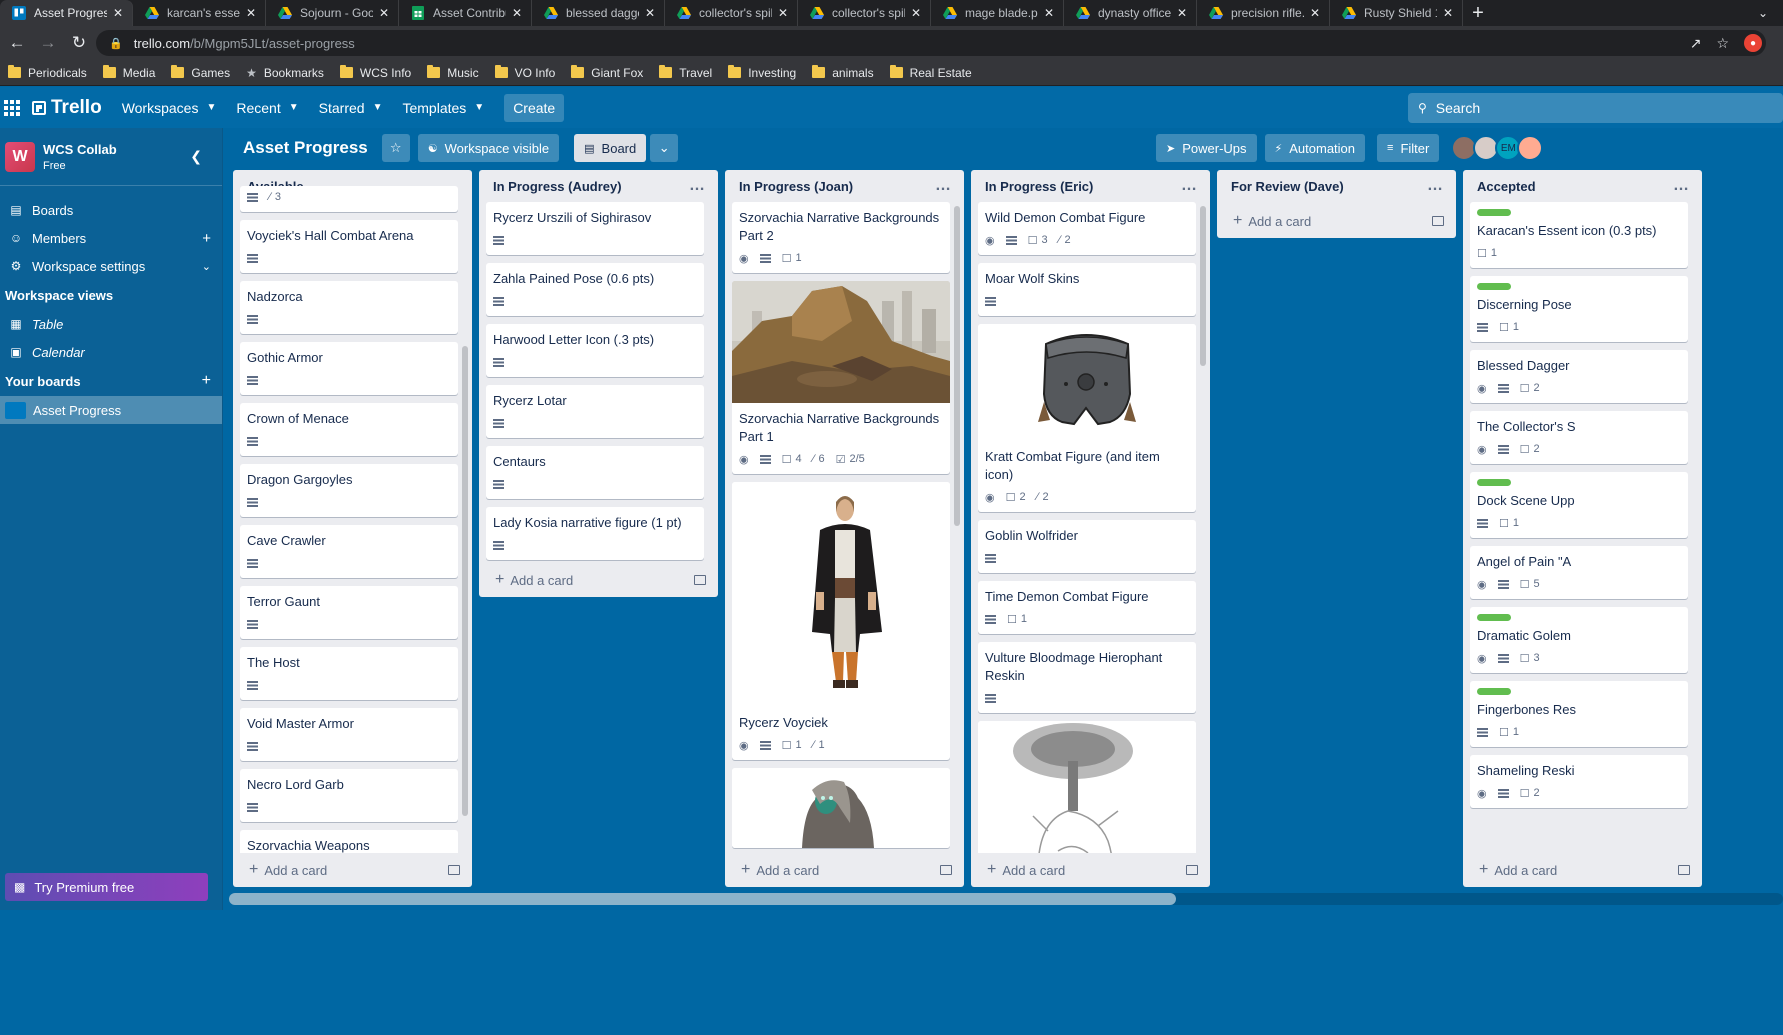 This screenshot has height=1035, width=1783. I want to click on automation-button: ⚡ Automation, so click(1315, 148).